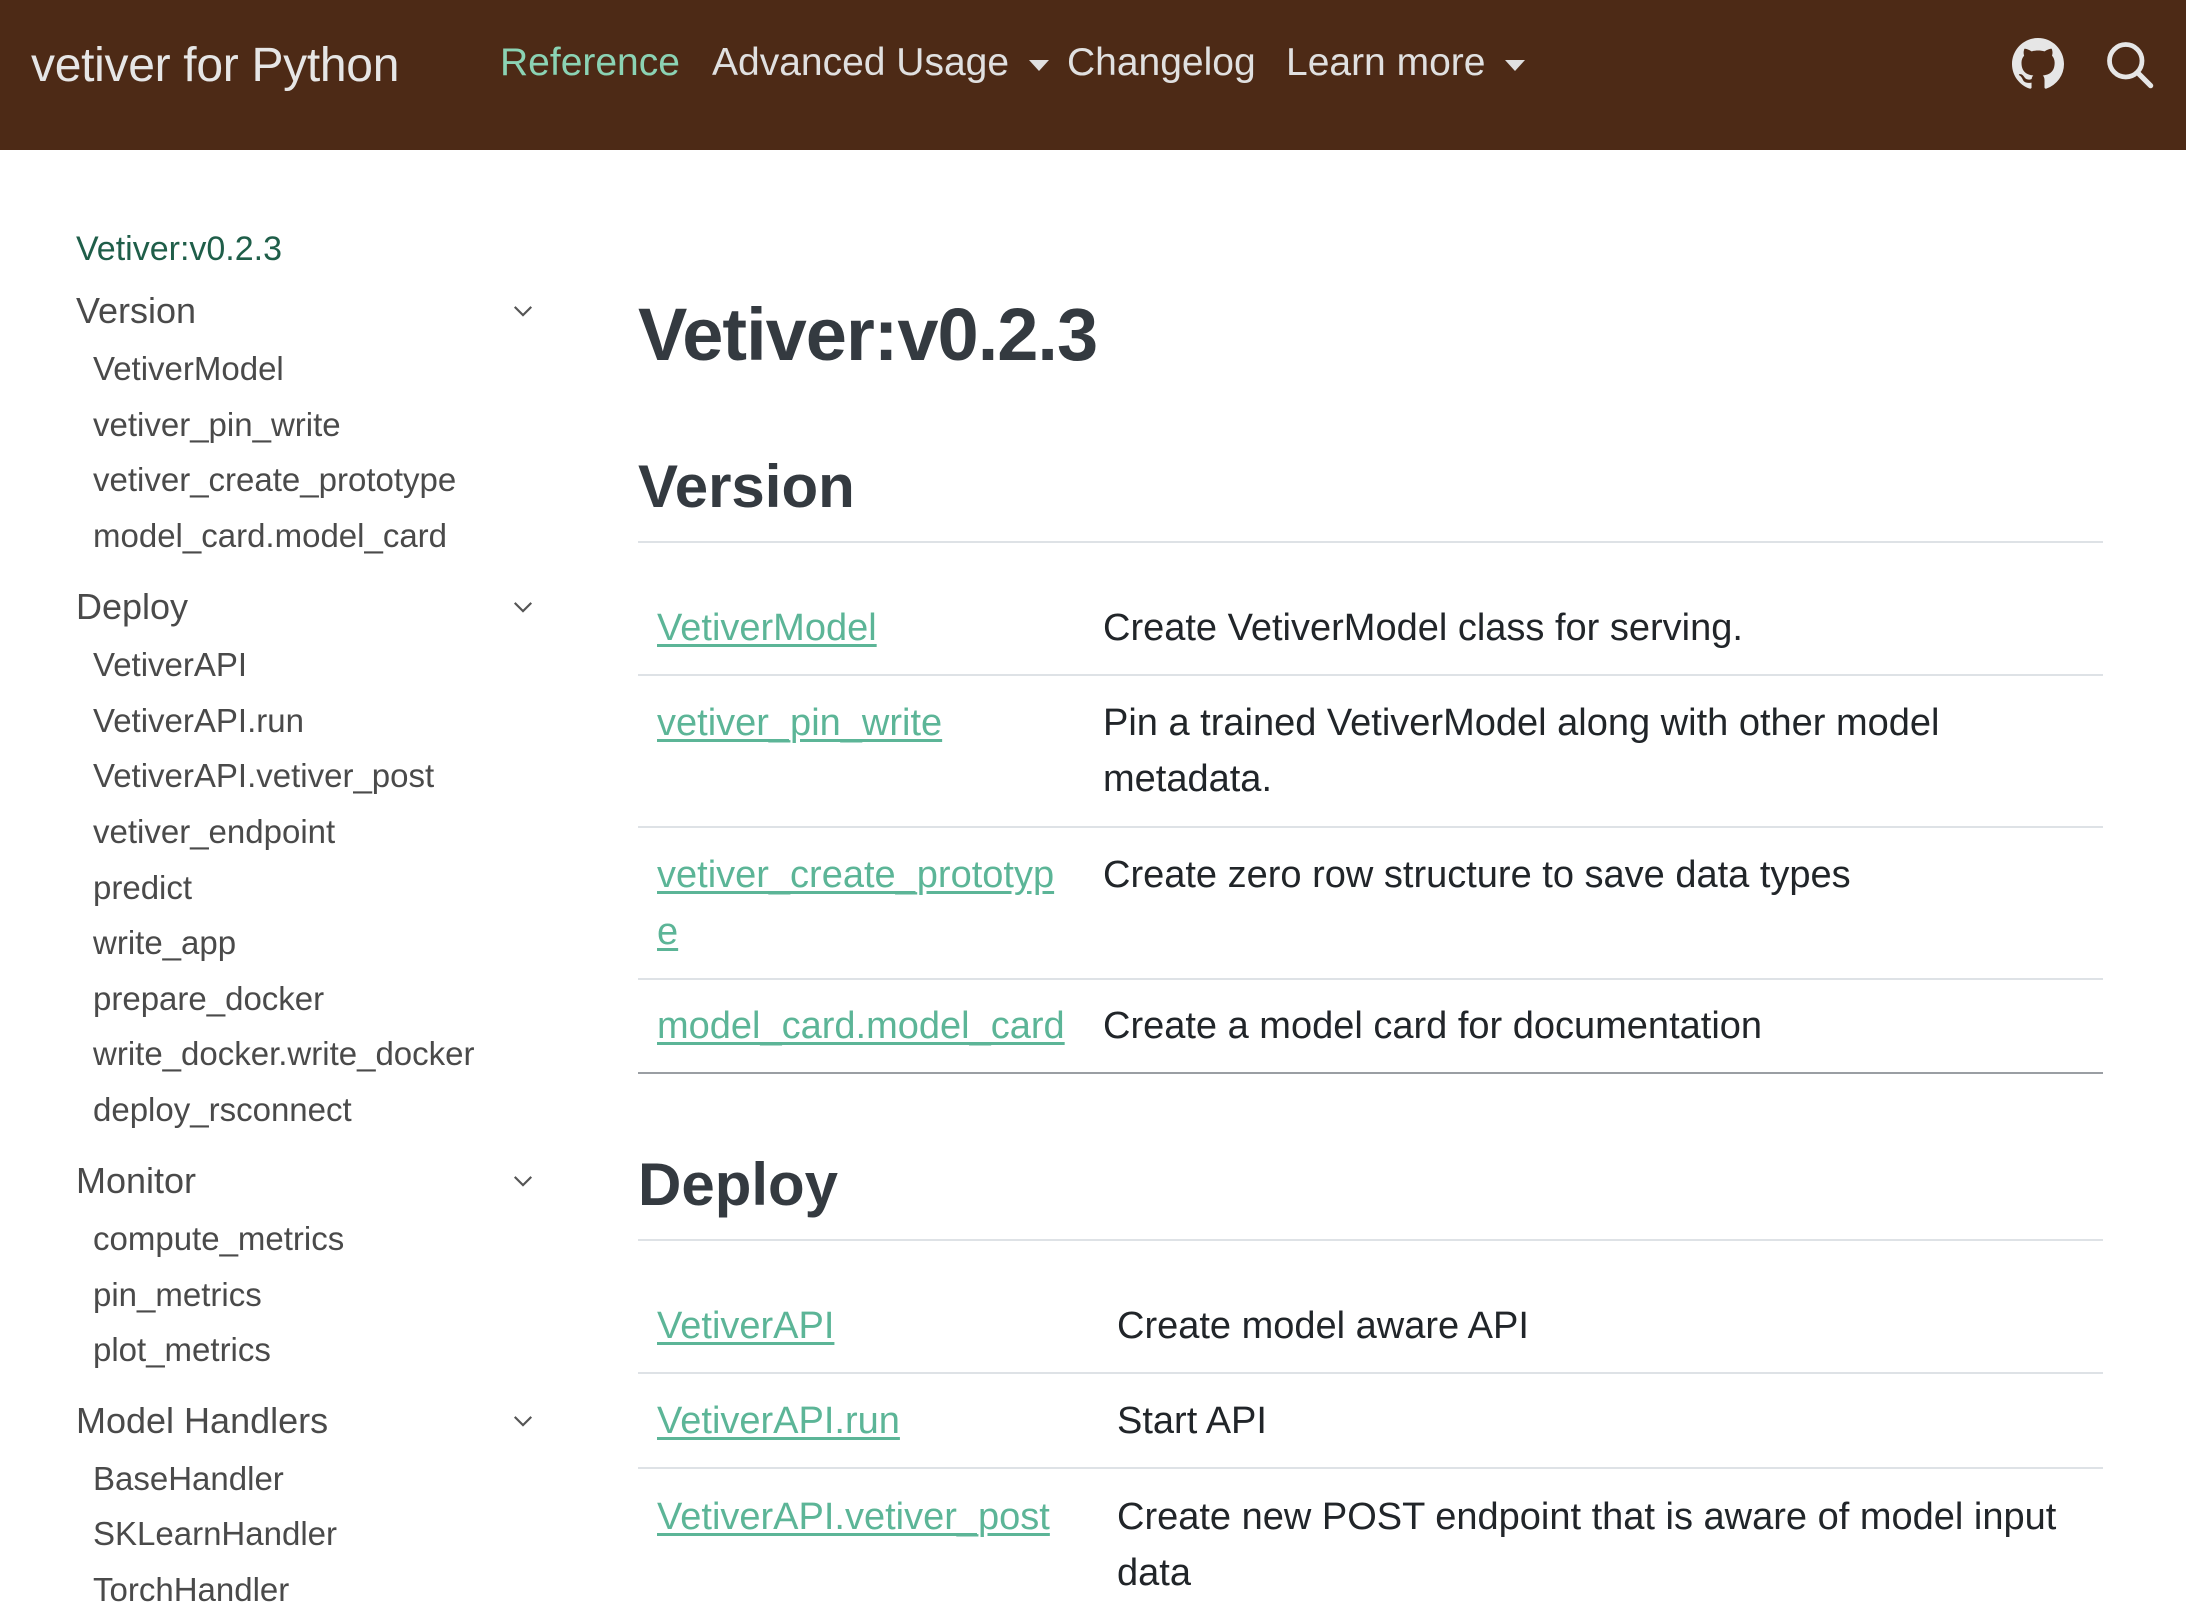 Image resolution: width=2186 pixels, height=1609 pixels. Describe the element at coordinates (198, 721) in the screenshot. I see `sidebar-item: VetiverAPI.run` at that location.